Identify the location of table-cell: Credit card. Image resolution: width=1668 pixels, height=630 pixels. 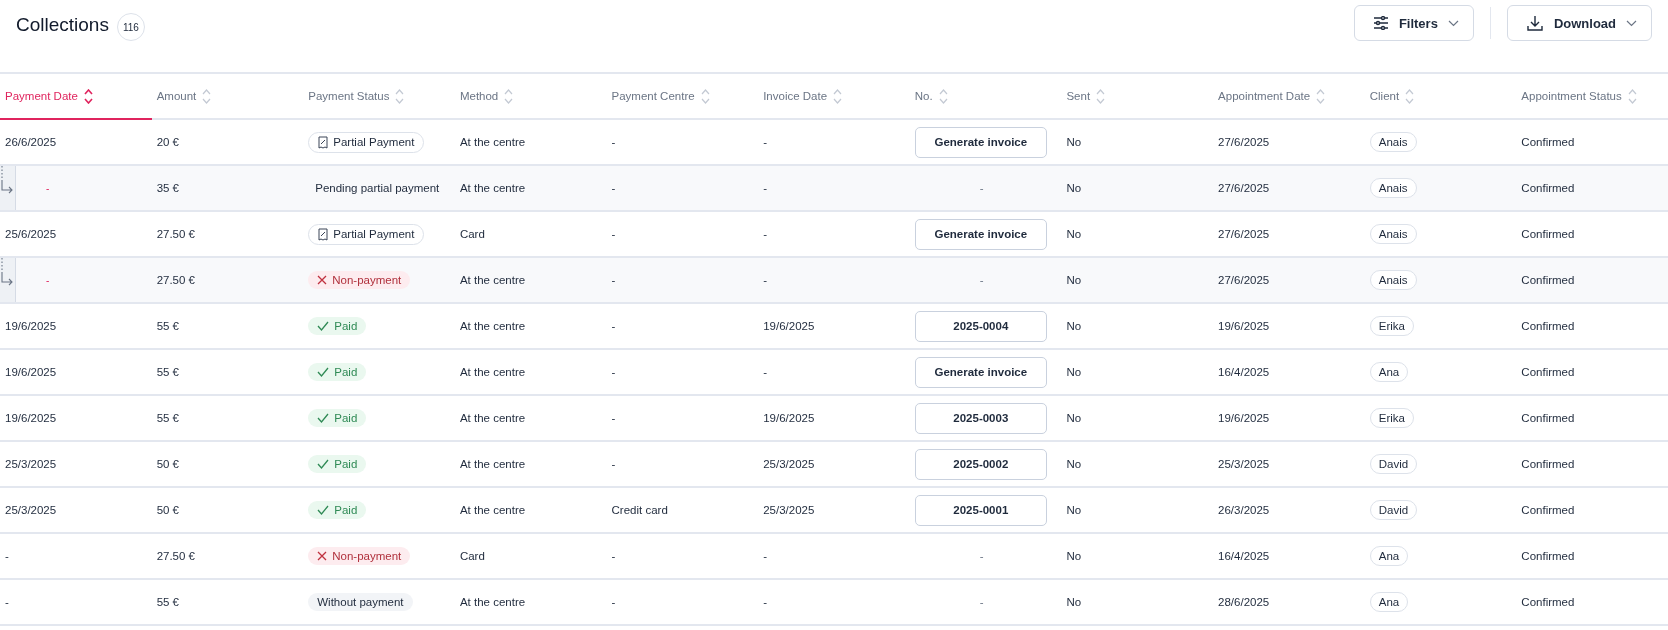
(639, 510).